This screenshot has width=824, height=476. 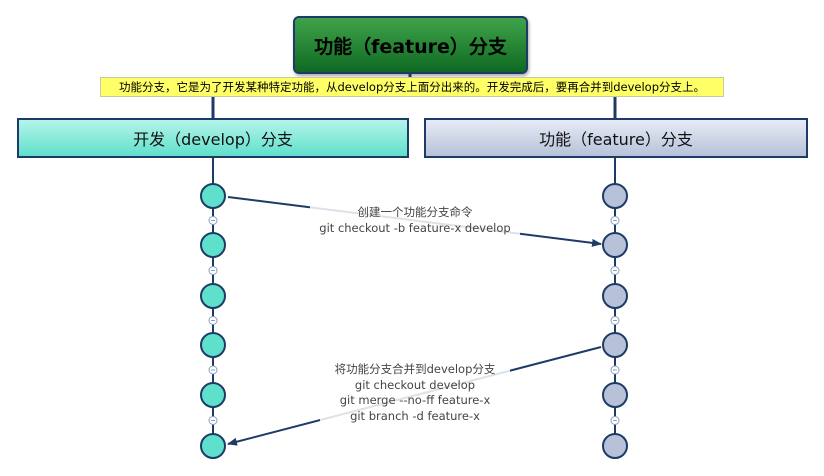 I want to click on merge-note-line: 将功能分支合并到develop分支, so click(x=415, y=369).